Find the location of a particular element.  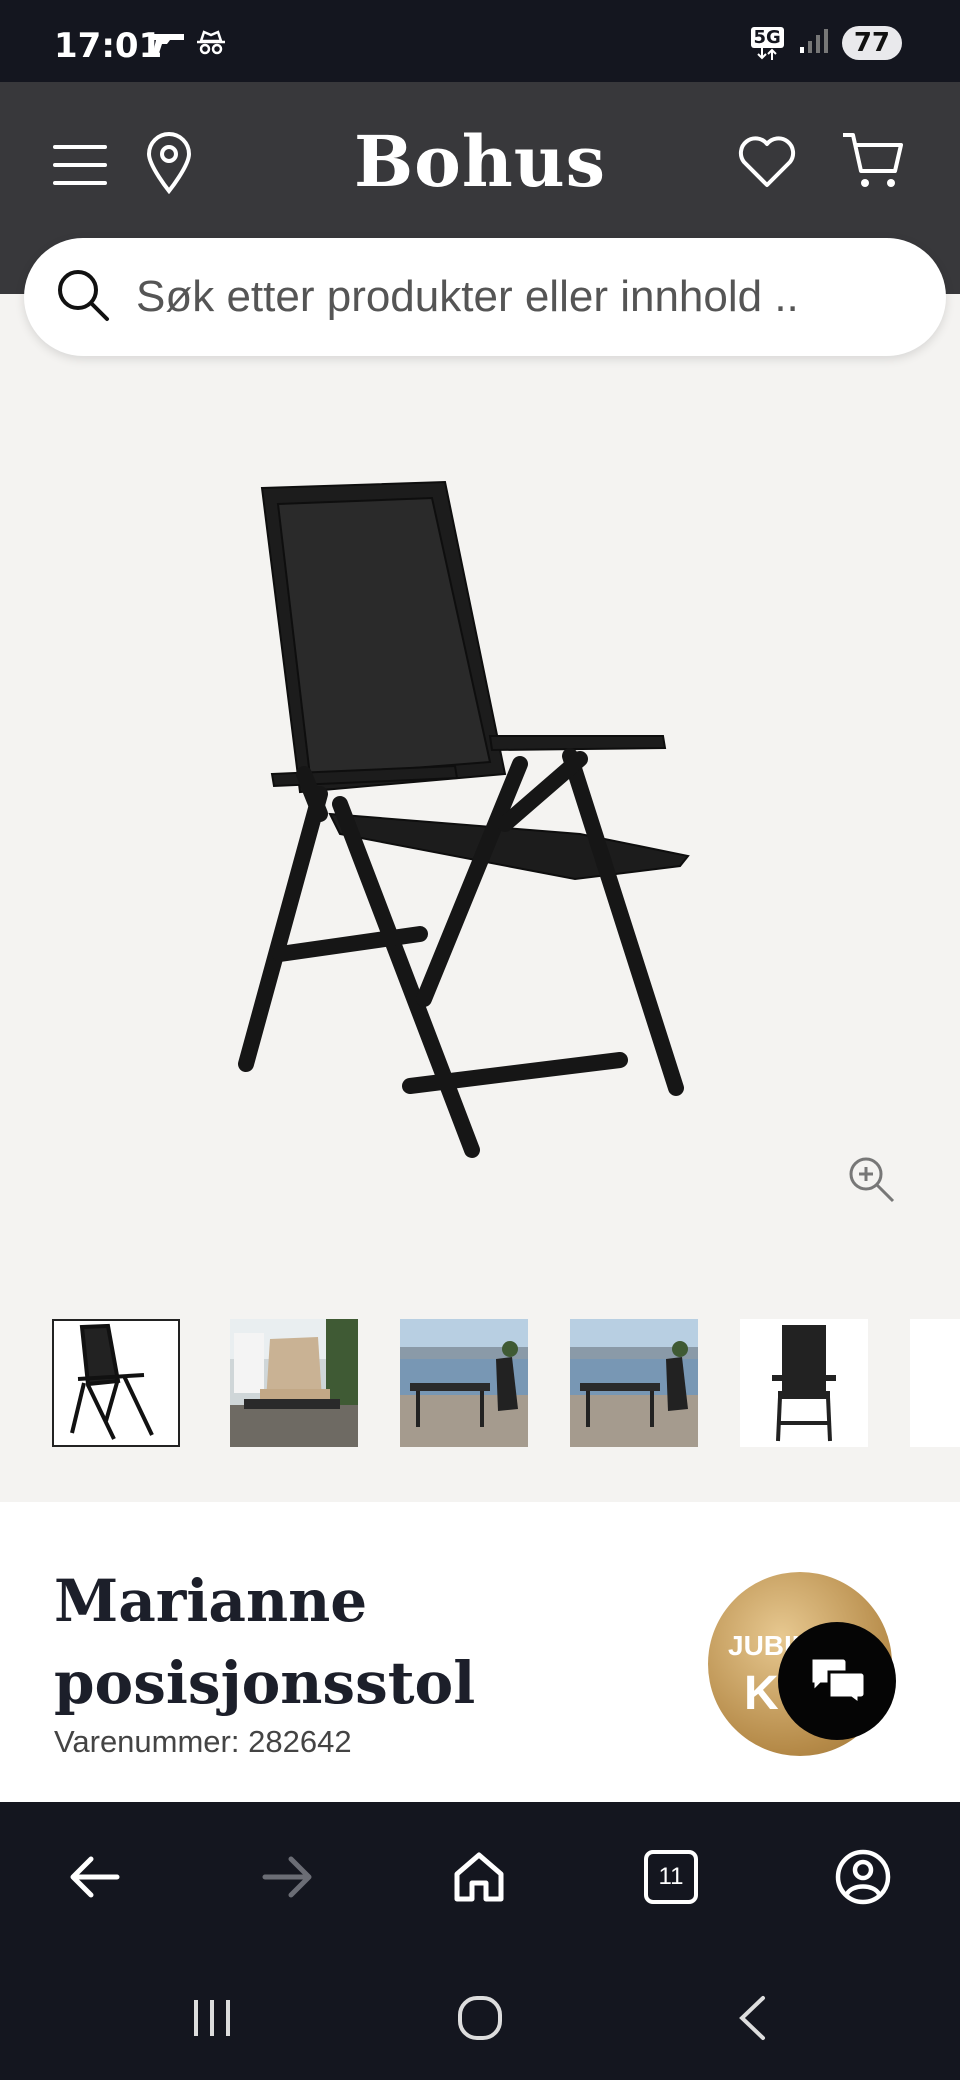

search-bar is located at coordinates (485, 297).